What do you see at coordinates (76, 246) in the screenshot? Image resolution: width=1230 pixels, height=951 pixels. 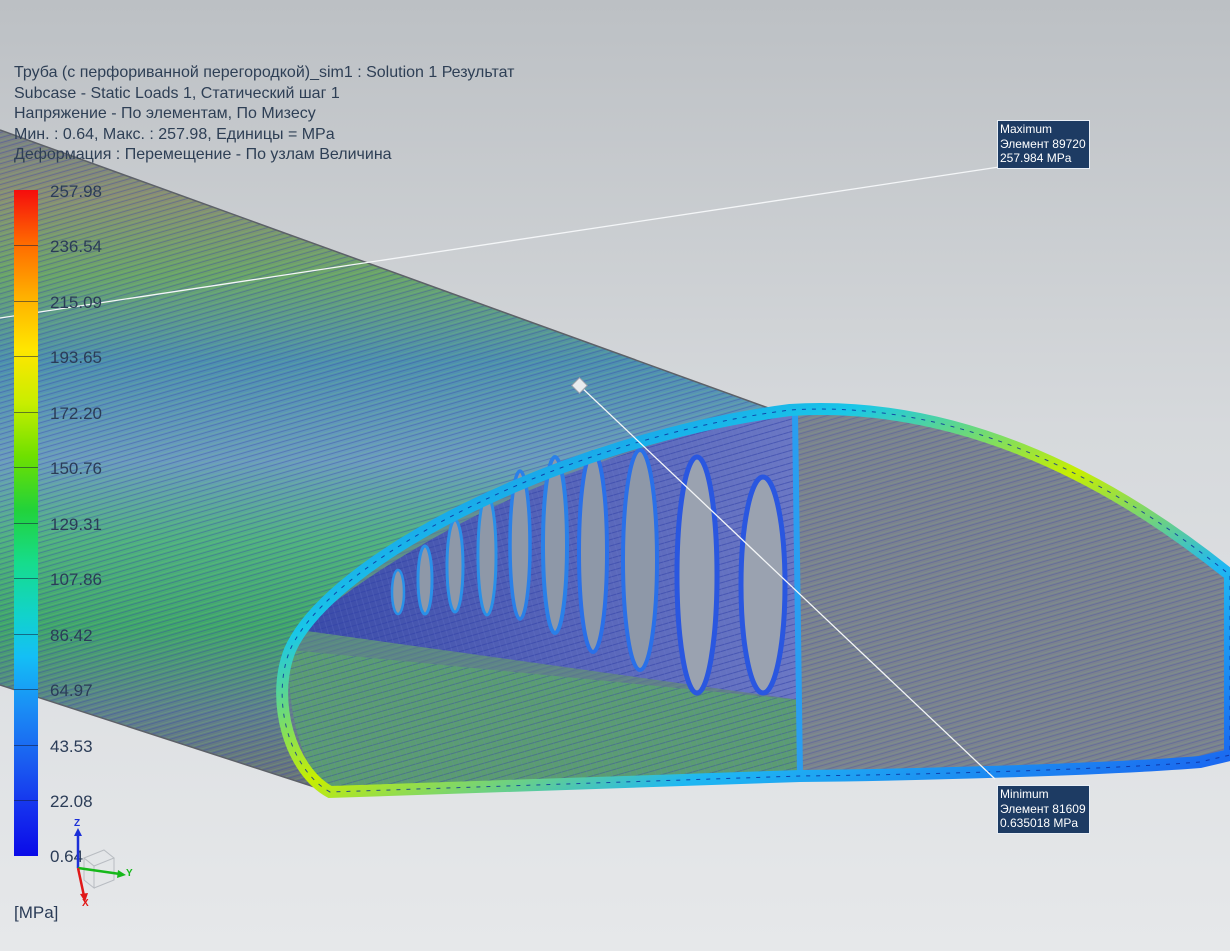 I see `legend-label: 236.54` at bounding box center [76, 246].